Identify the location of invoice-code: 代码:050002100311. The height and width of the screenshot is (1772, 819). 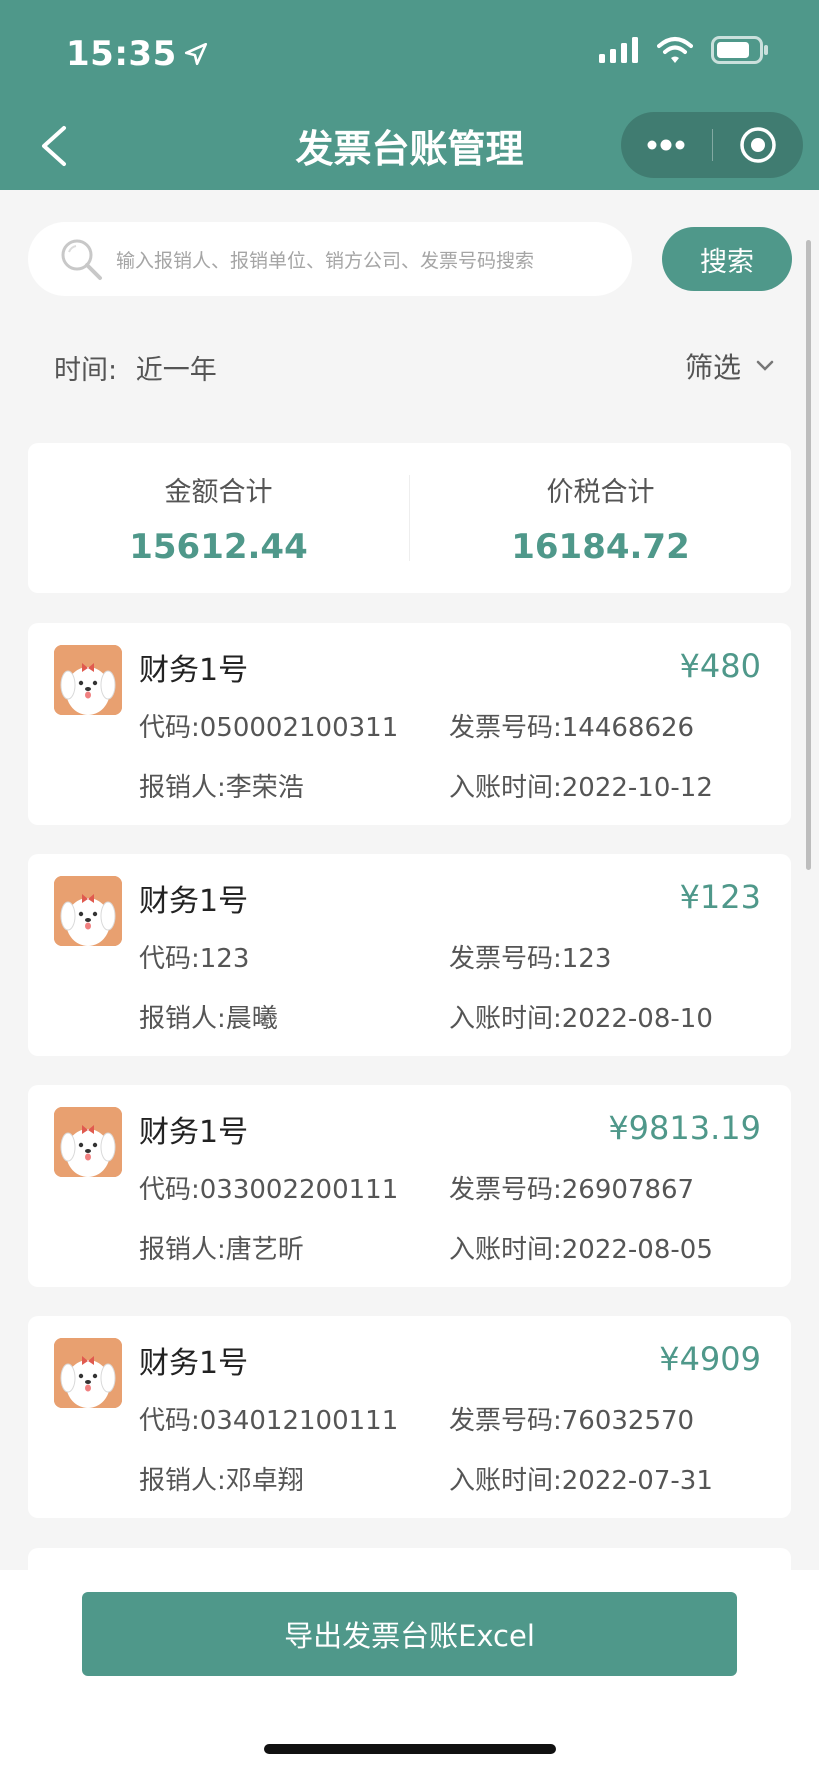
(269, 728).